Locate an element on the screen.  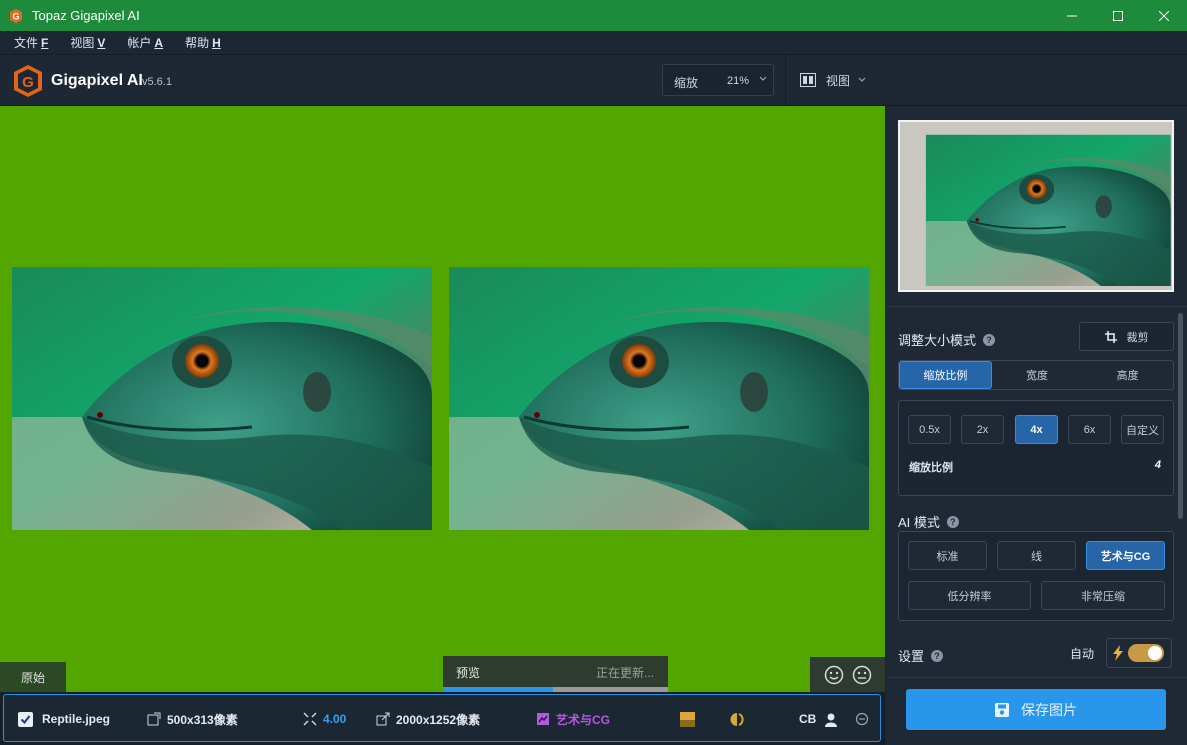
scale-4x: 4x is located at coordinates (1036, 429).